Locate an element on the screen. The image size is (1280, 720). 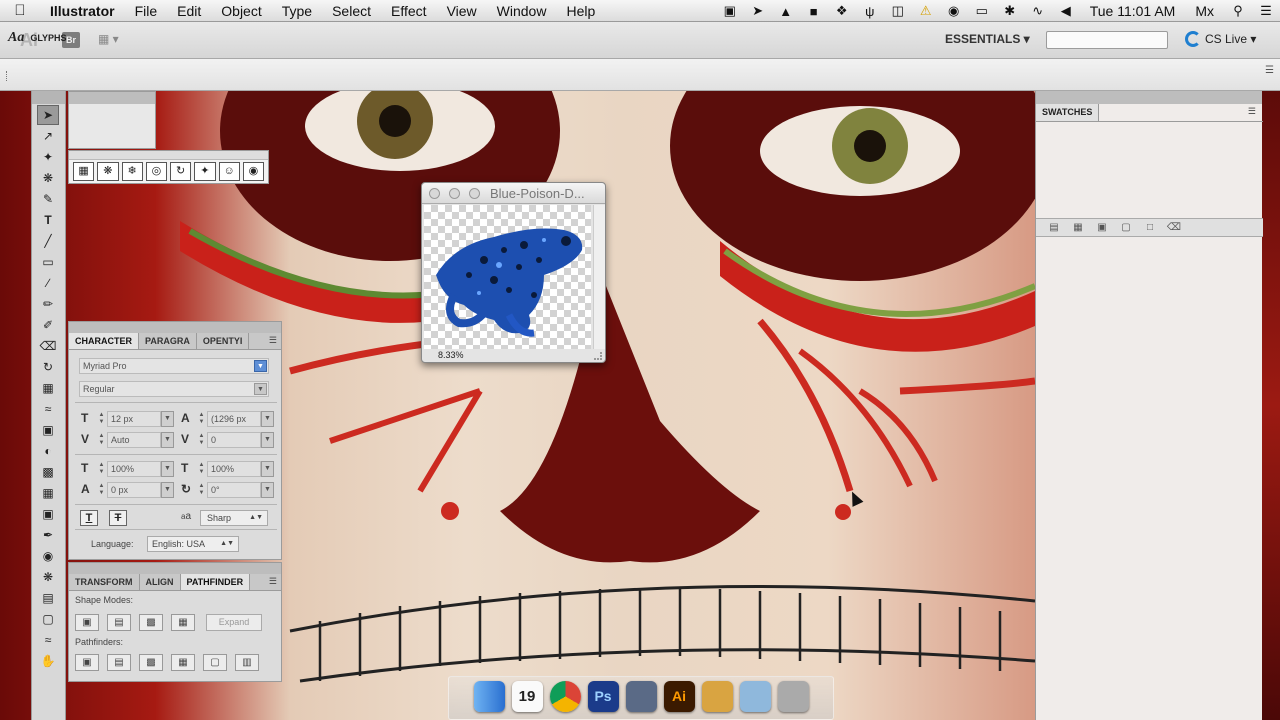
perspective-grid-tool-icon: ▩ is located at coordinates (48, 472).